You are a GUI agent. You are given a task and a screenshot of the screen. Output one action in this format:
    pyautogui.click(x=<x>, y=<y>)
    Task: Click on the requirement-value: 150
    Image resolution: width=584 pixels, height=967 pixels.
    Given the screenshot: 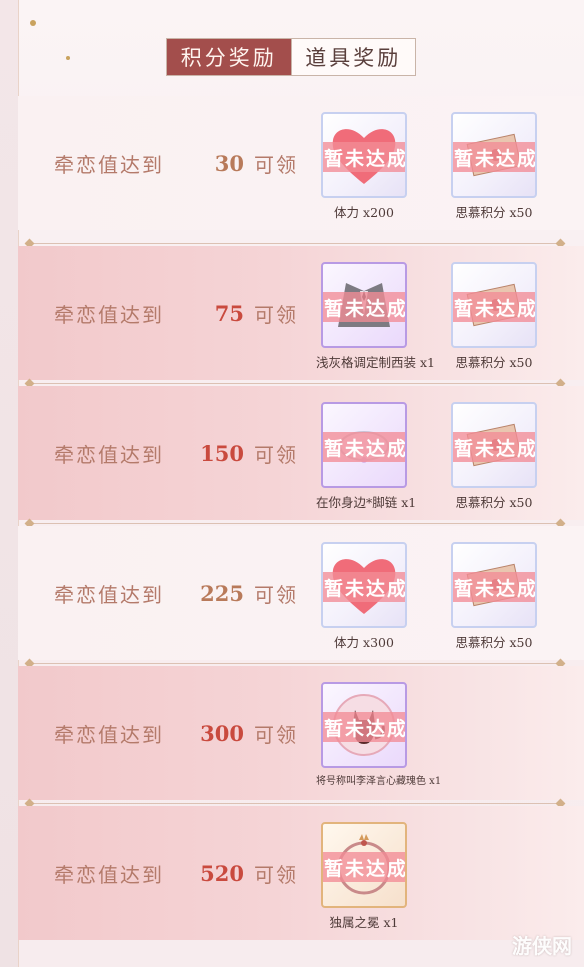 What is the action you would take?
    pyautogui.click(x=222, y=453)
    